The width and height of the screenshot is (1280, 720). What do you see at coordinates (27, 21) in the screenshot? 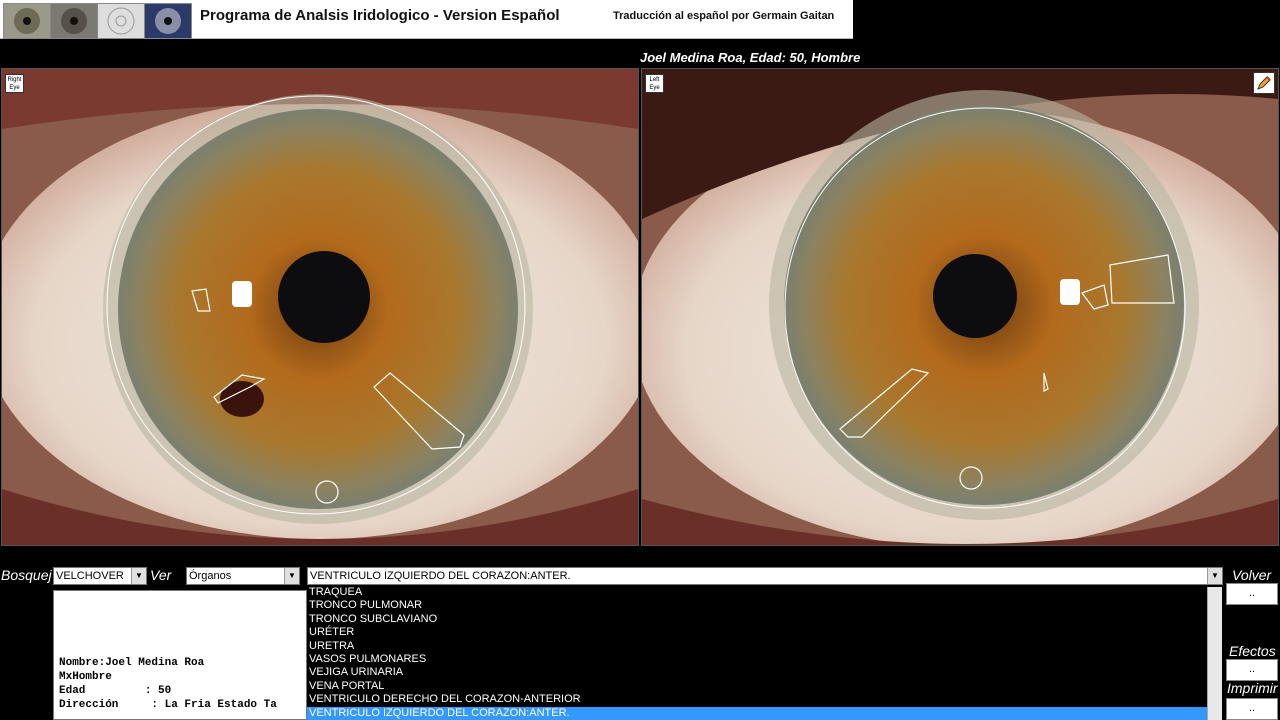
I see `thumbnail-iris-color` at bounding box center [27, 21].